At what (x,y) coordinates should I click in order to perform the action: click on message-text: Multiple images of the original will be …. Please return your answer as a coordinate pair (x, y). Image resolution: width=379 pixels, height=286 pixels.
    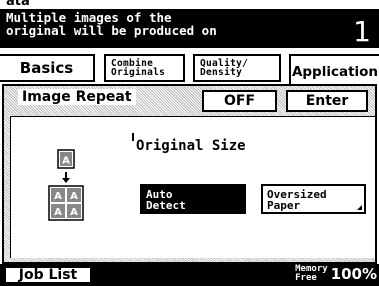
    Looking at the image, I should click on (111, 24).